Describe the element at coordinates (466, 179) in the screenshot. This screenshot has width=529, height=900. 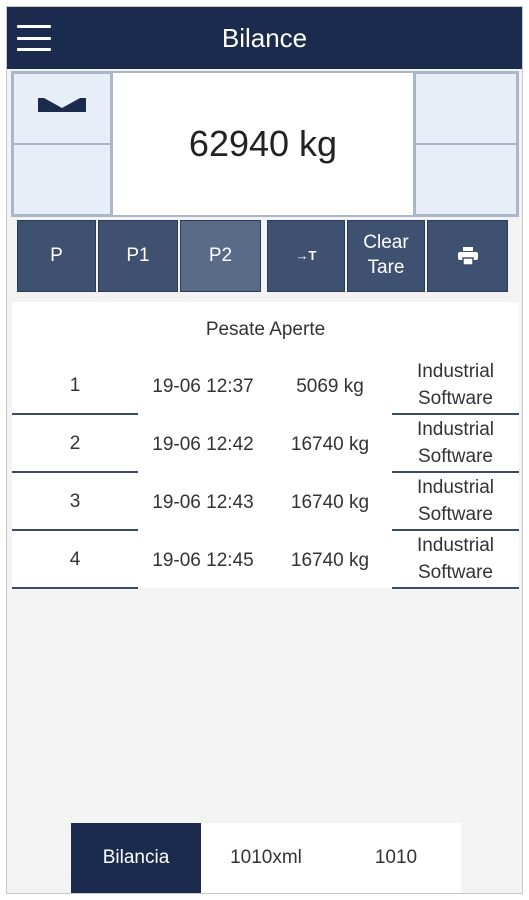
I see `scale-cell-bottom-right` at that location.